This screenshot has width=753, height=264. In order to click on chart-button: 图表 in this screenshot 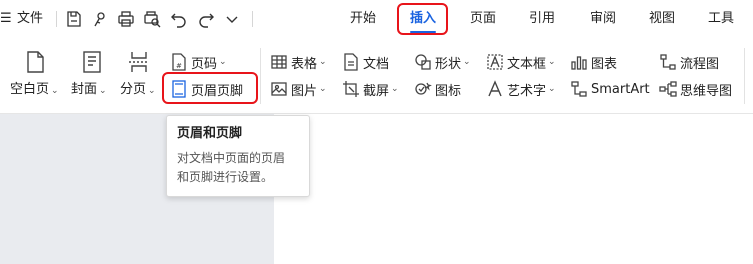, I will do `click(593, 62)`.